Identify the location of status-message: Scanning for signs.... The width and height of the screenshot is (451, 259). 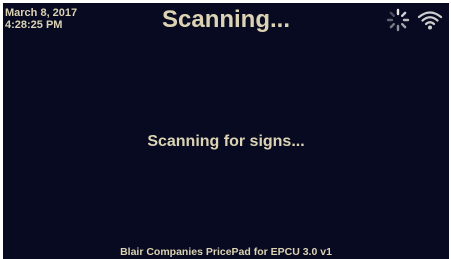
(226, 141).